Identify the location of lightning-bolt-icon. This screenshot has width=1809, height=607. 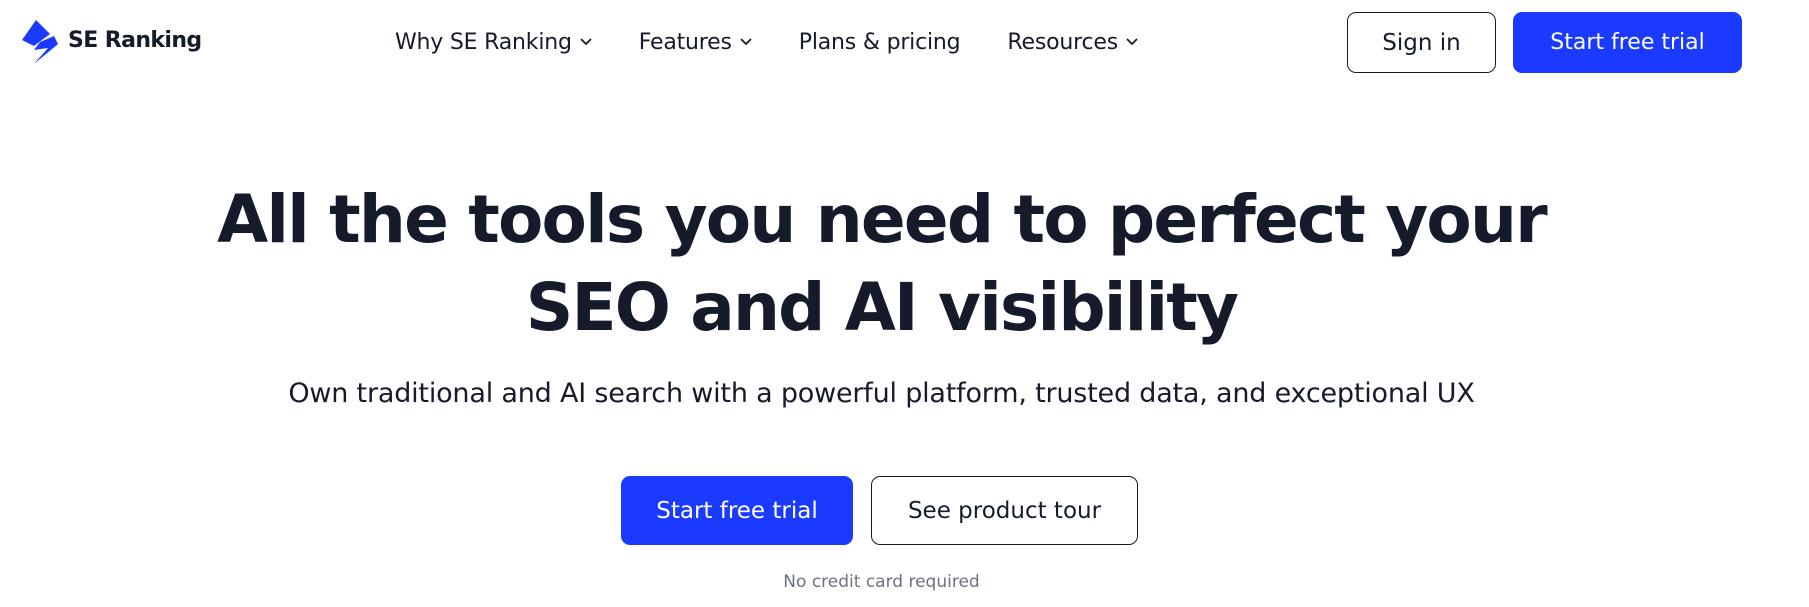
(40, 42).